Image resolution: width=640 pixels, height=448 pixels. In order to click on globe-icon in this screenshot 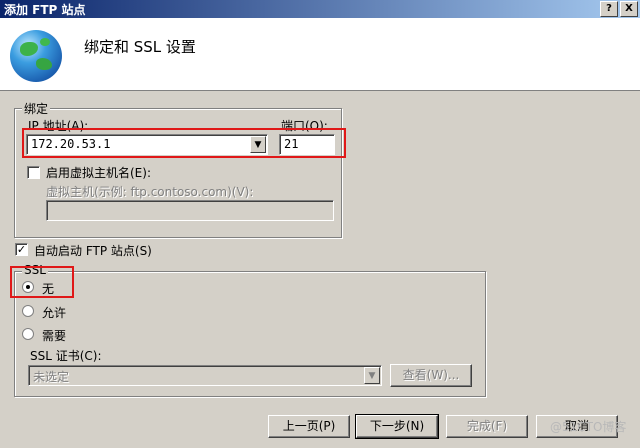, I will do `click(36, 56)`.